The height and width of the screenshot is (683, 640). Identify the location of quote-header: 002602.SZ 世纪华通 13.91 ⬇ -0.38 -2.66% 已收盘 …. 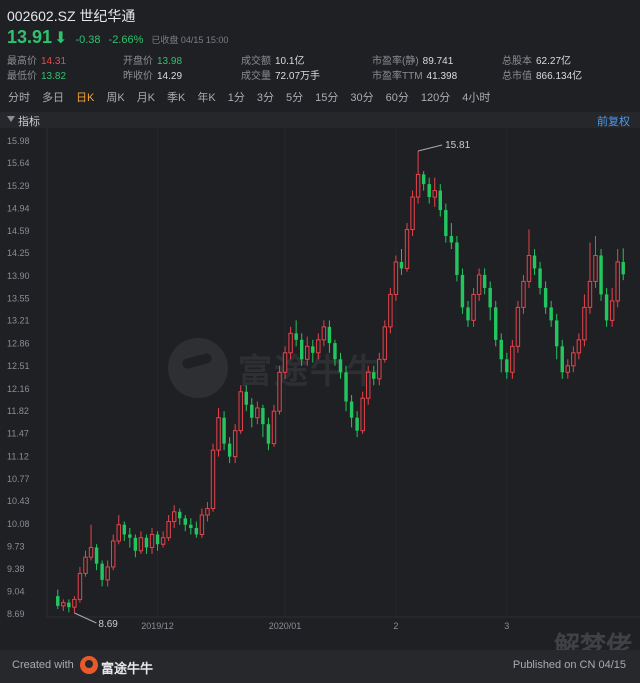
(320, 43).